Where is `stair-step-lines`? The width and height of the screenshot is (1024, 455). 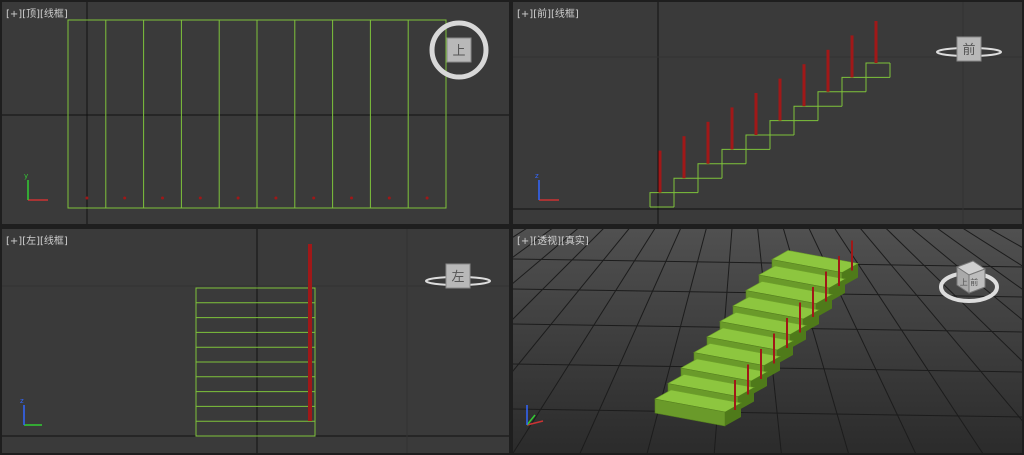
stair-step-lines is located at coordinates (257, 114).